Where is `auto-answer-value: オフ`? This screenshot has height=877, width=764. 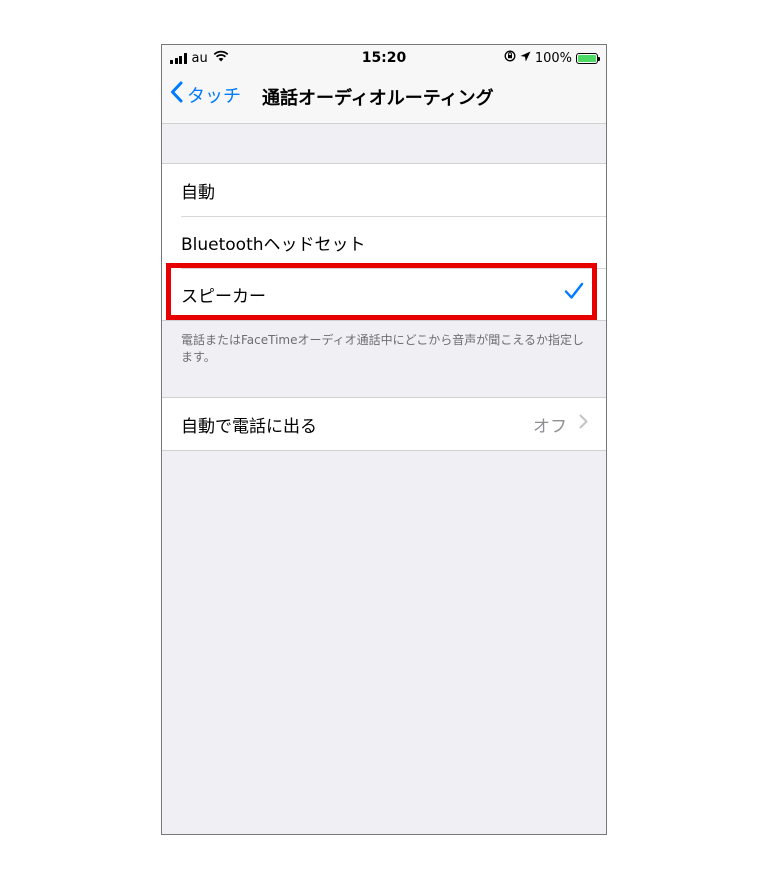
auto-answer-value: オフ is located at coordinates (560, 424).